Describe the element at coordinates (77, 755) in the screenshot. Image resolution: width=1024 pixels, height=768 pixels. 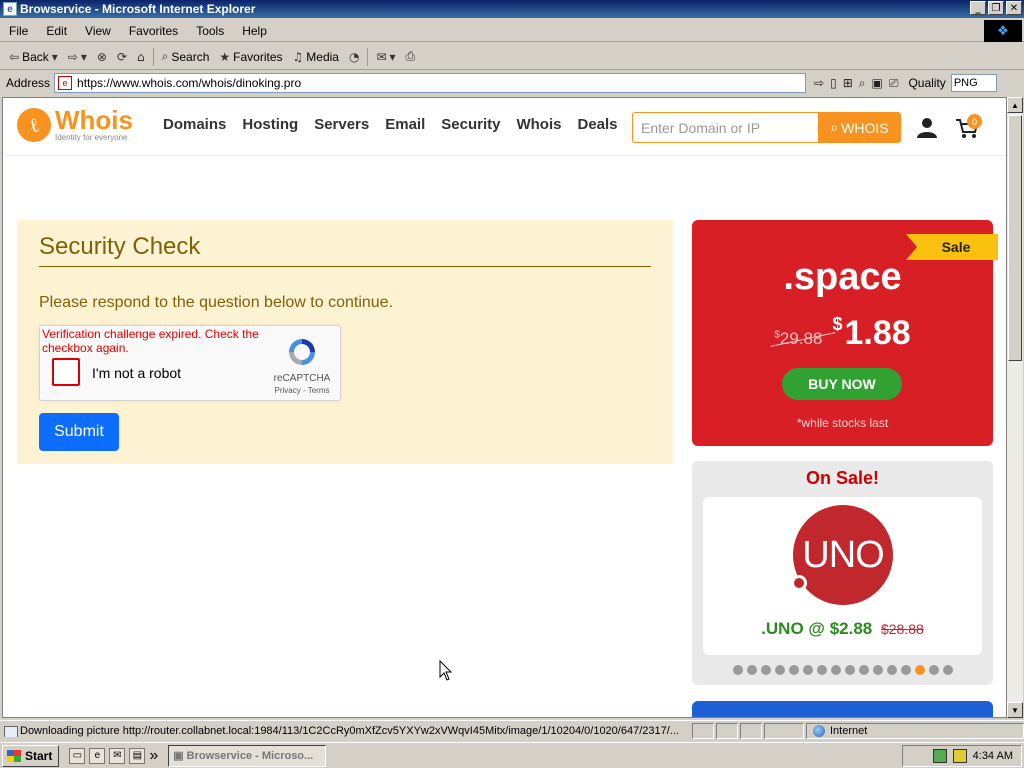
I see `show-desktop-icon: ▭` at that location.